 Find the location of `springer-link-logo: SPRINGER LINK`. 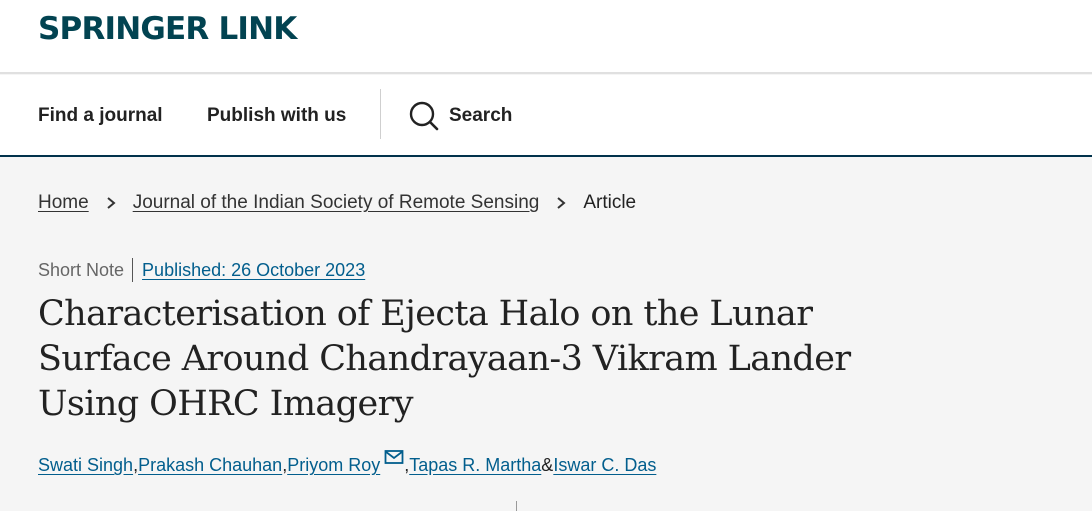

springer-link-logo: SPRINGER LINK is located at coordinates (167, 29).